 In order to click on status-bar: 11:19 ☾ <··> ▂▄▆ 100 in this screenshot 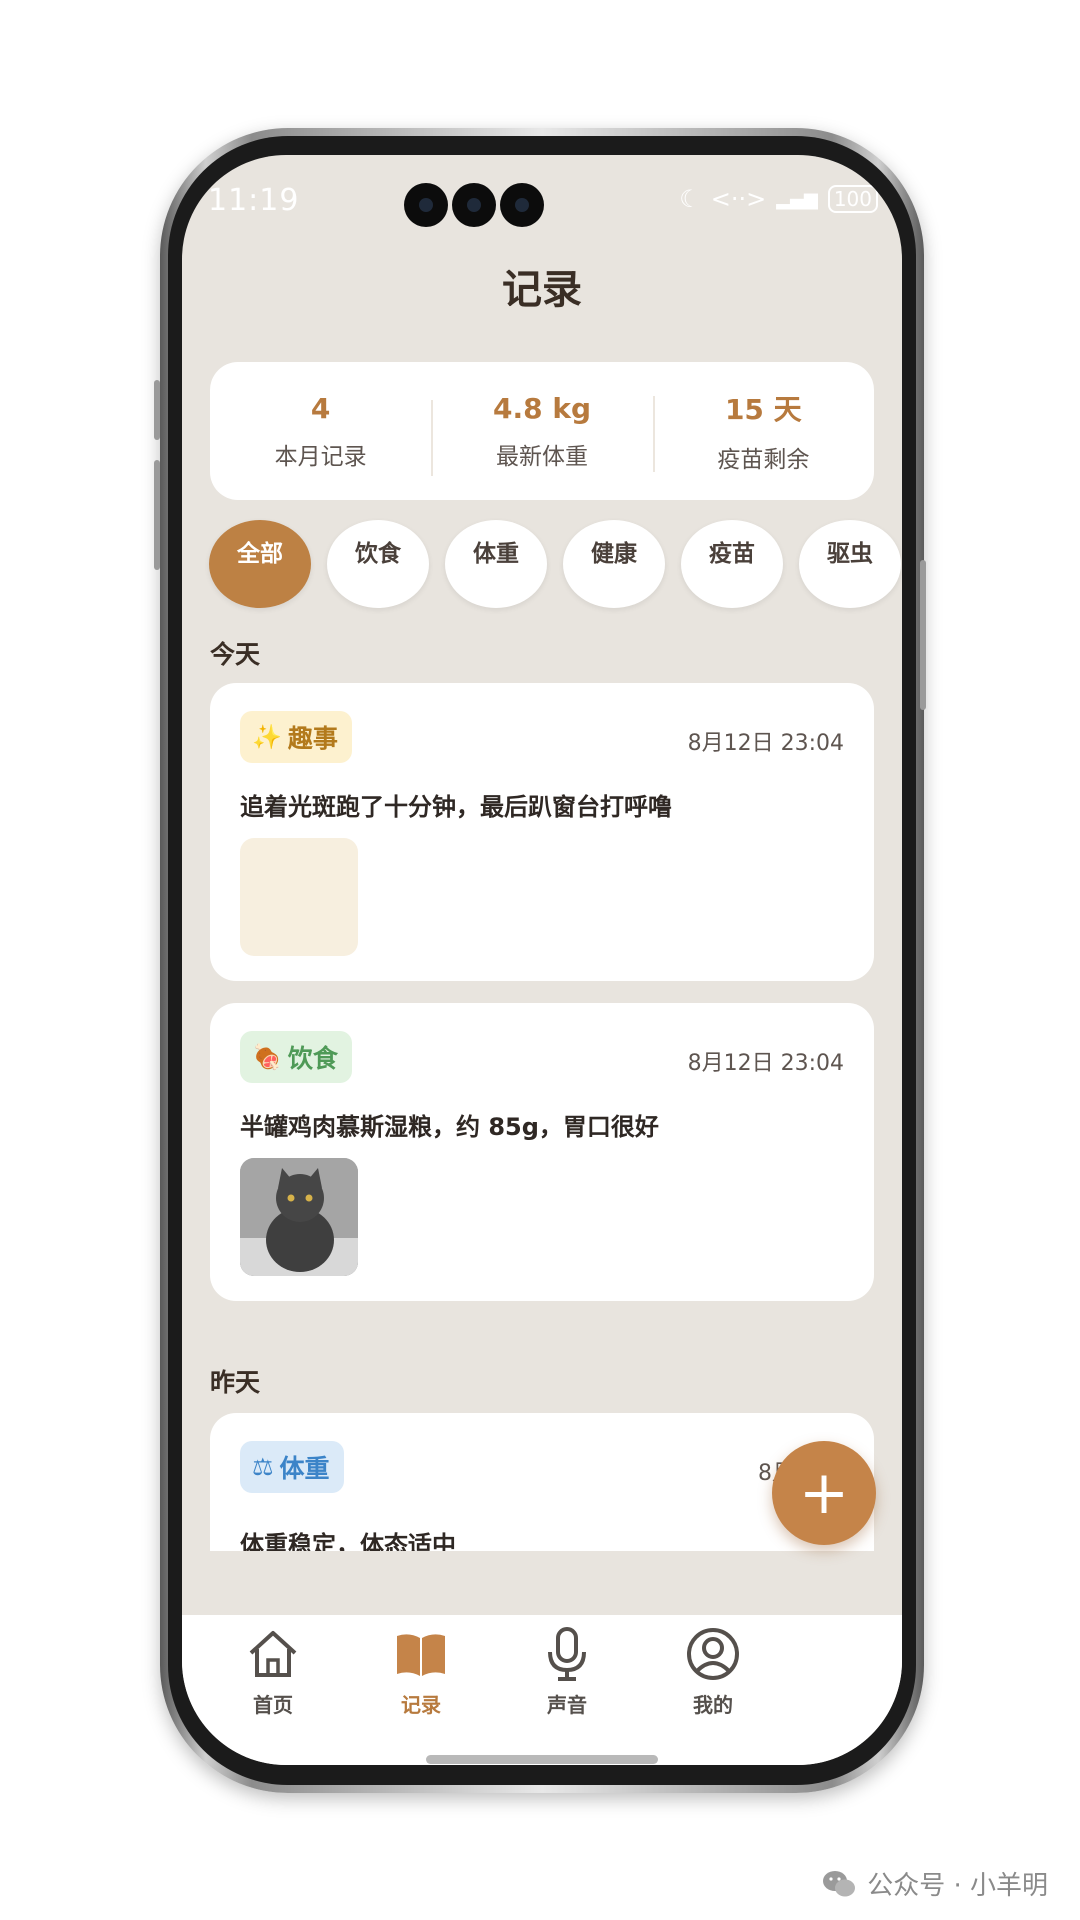, I will do `click(542, 195)`.